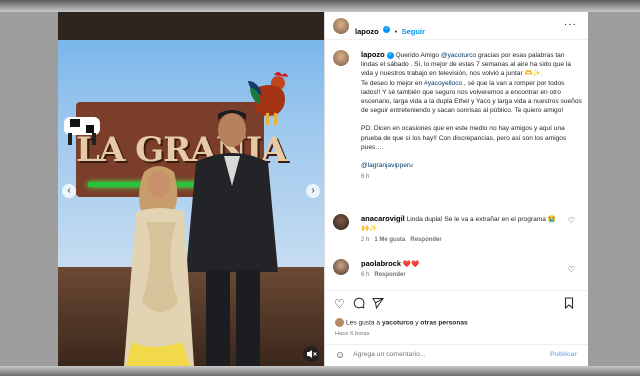  I want to click on publish-button: Publicar, so click(563, 354).